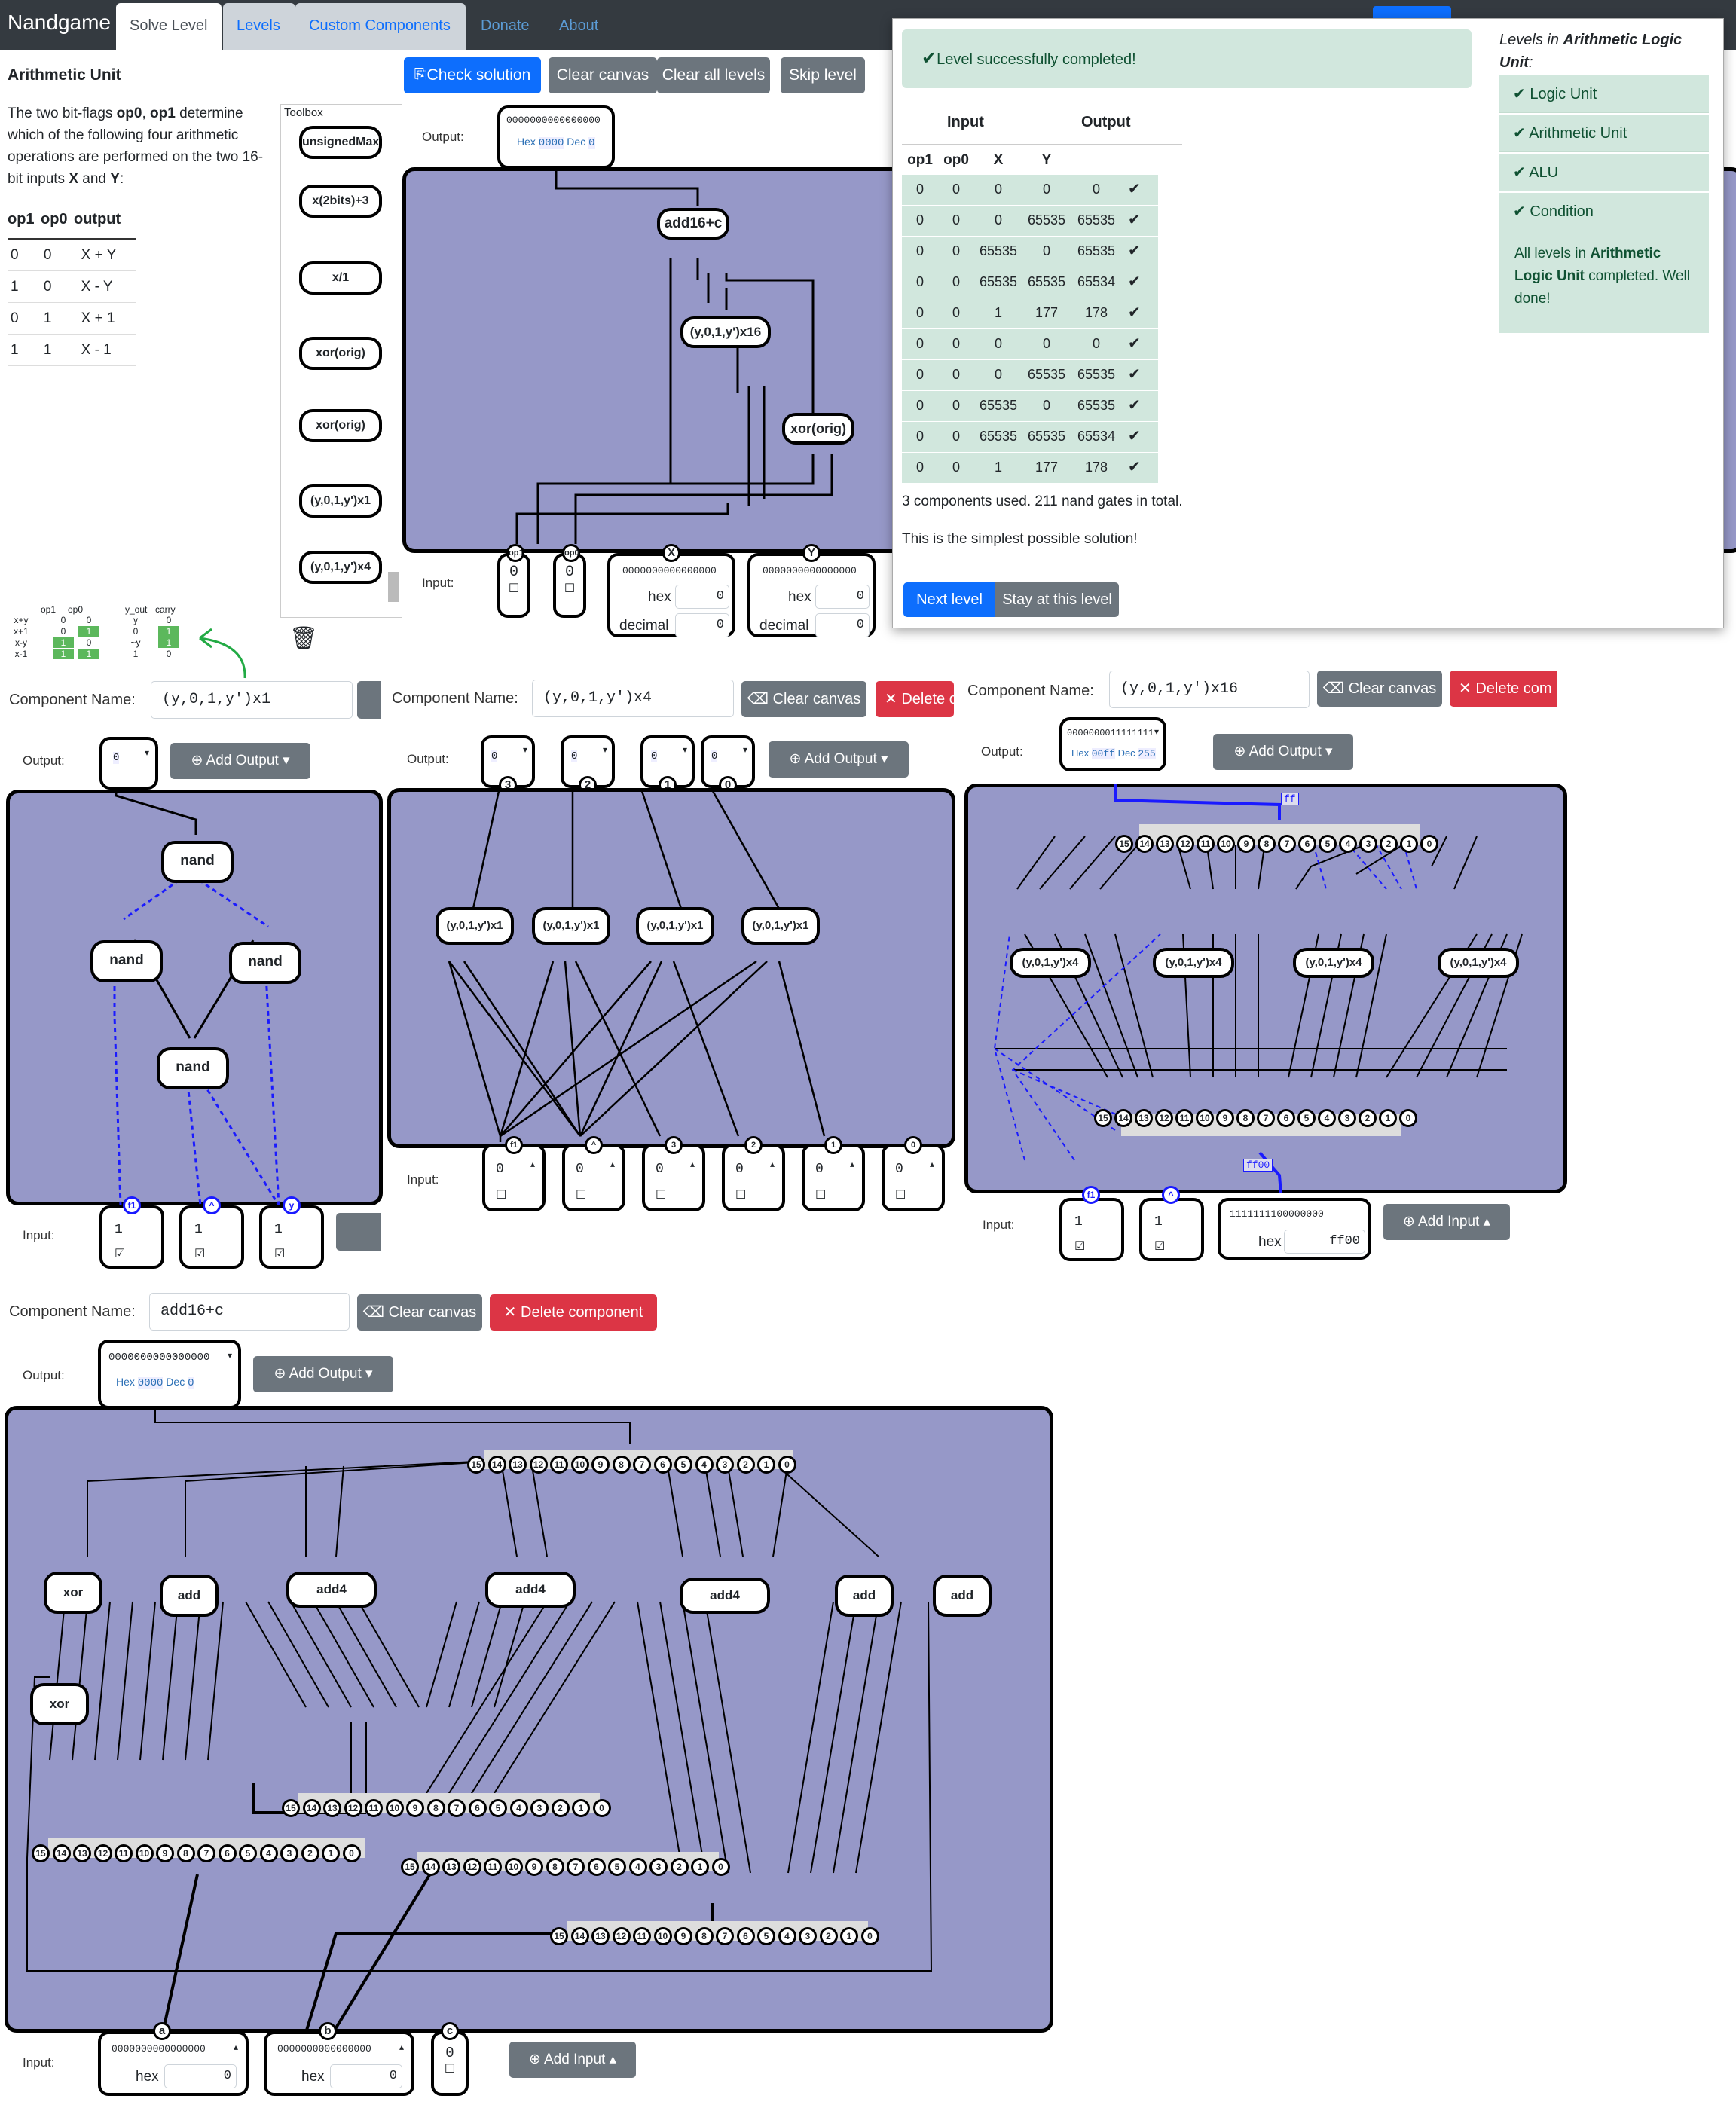 The width and height of the screenshot is (1736, 2105). I want to click on tab-levels: Levels, so click(259, 26).